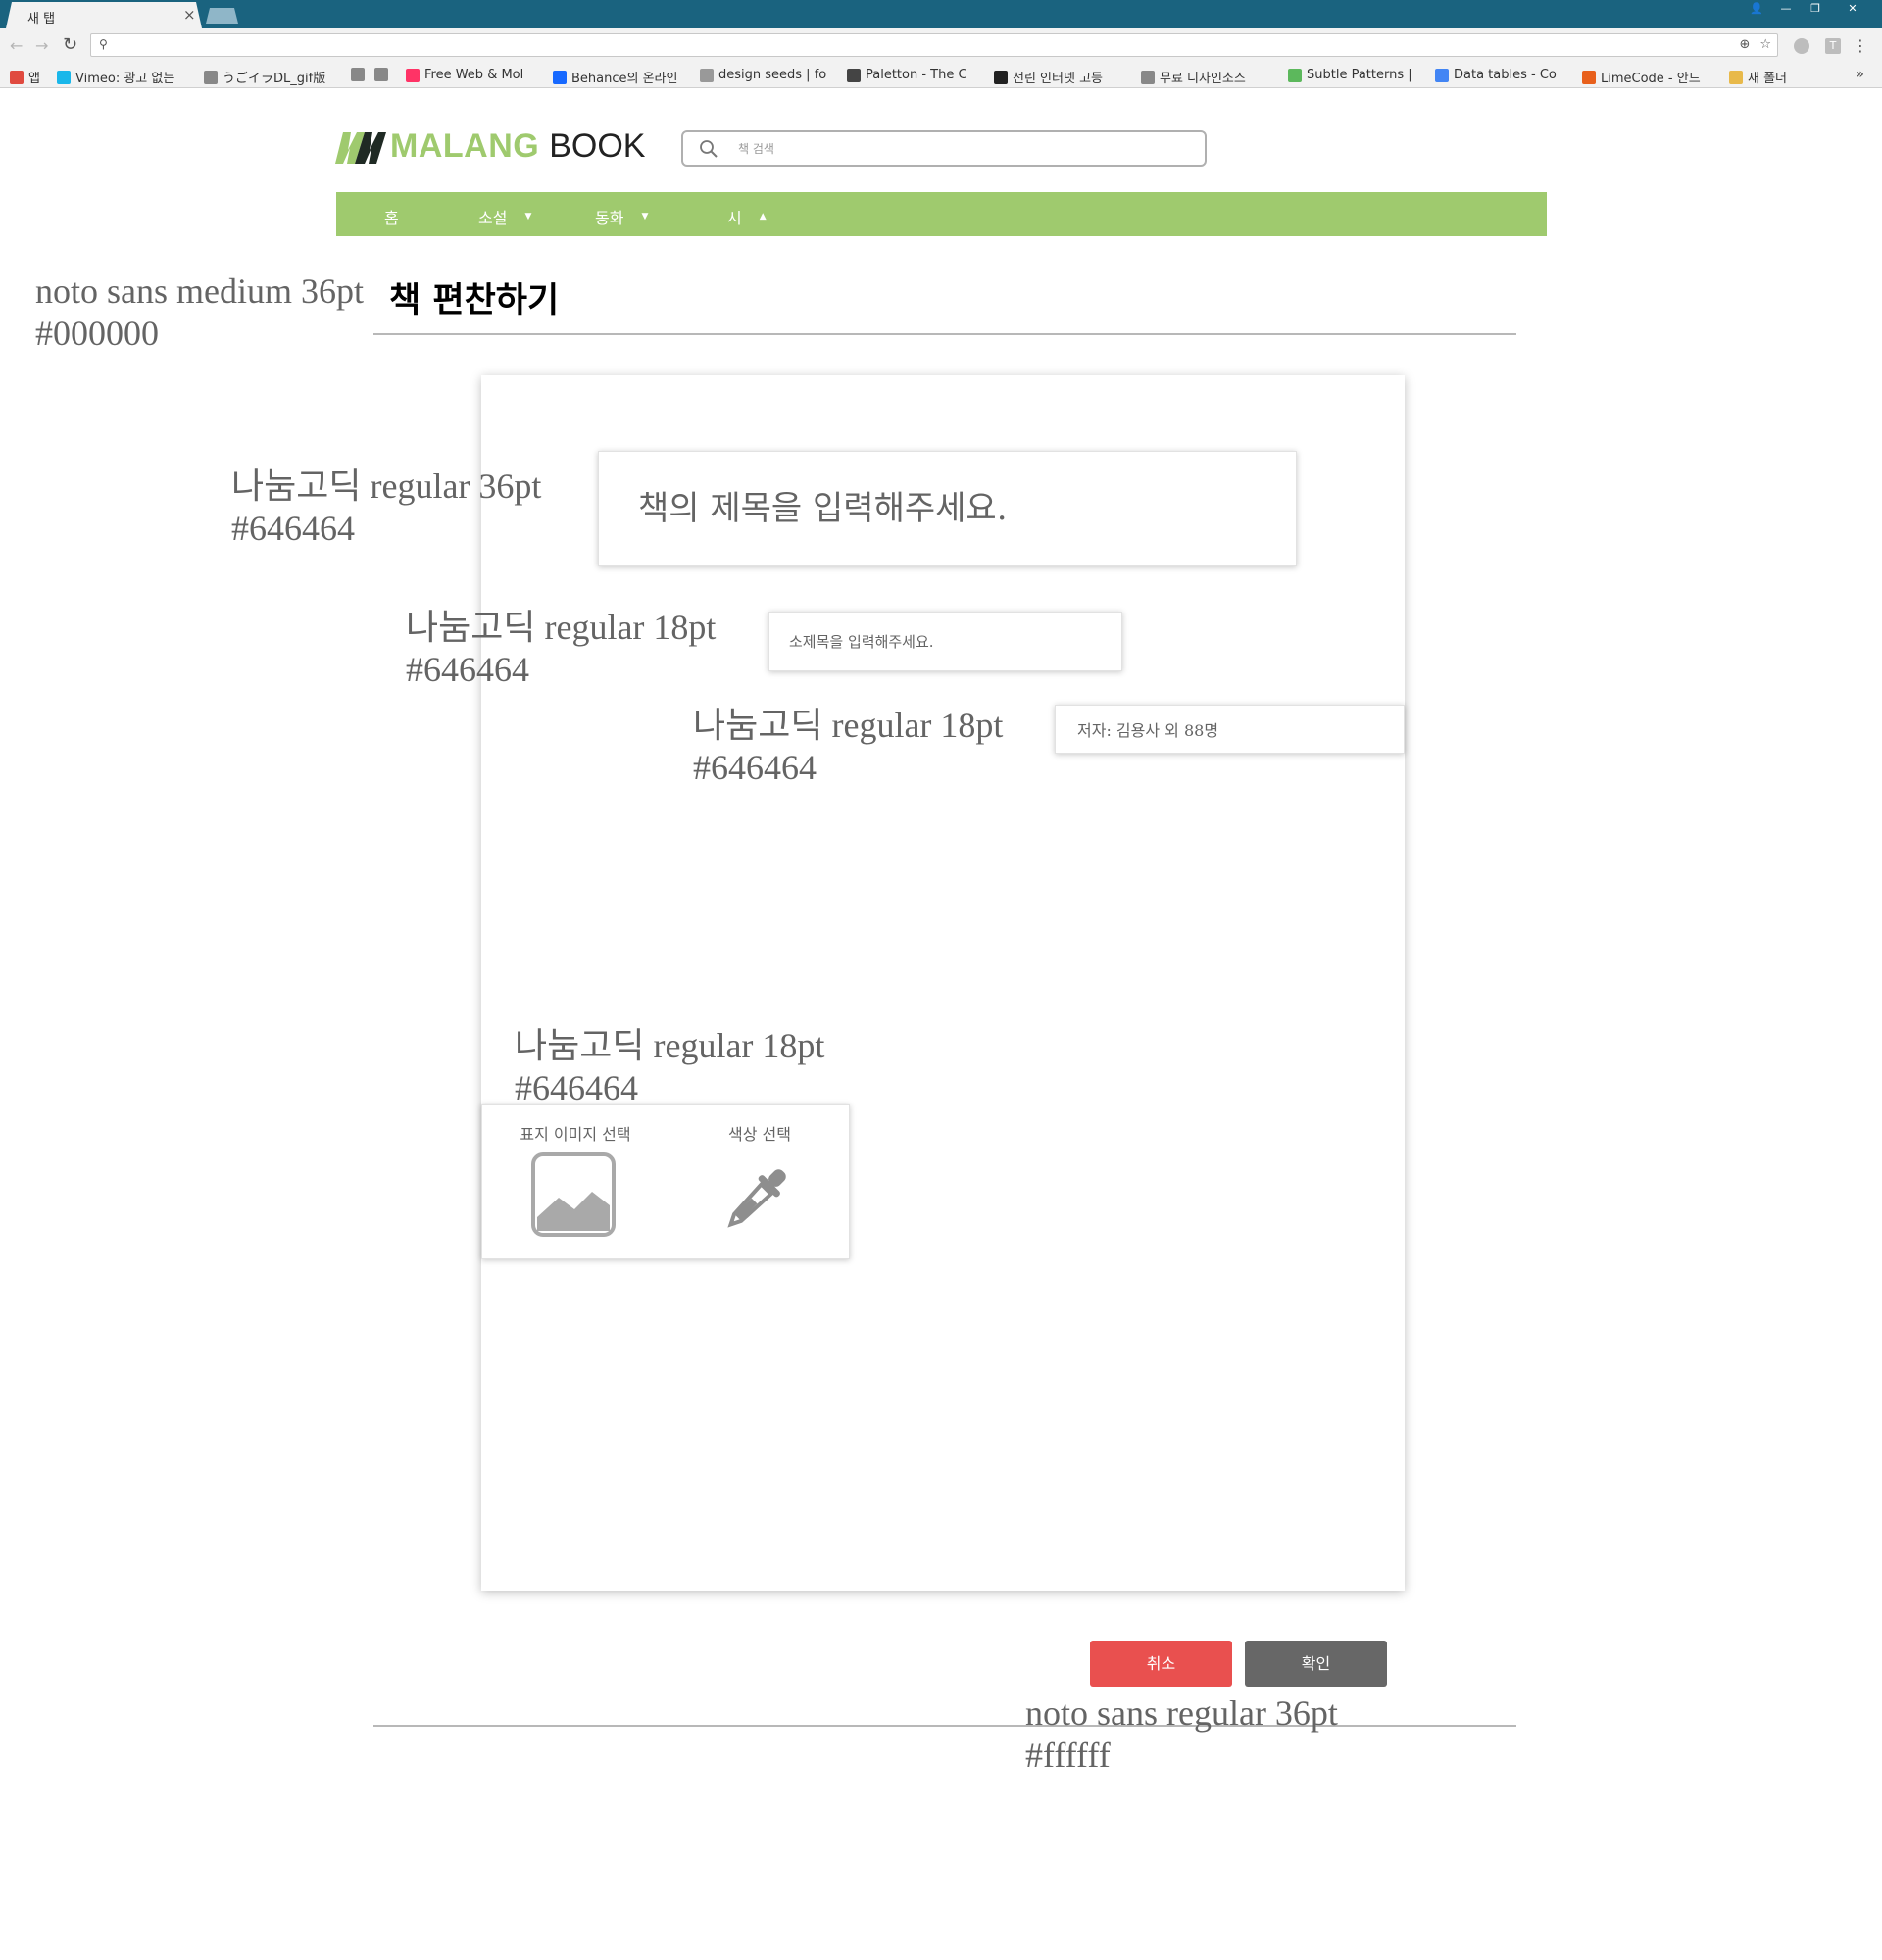 The image size is (1882, 1960). I want to click on bookmark-item: LimeCode - 안드, so click(1642, 77).